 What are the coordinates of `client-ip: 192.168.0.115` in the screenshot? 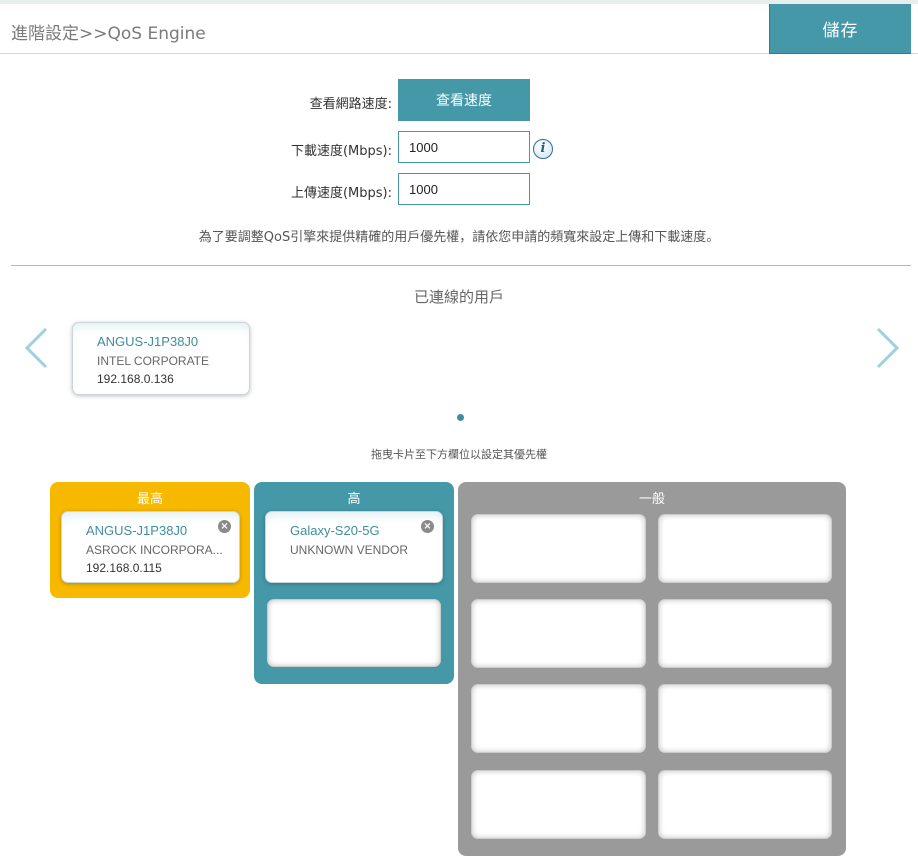 It's located at (124, 568).